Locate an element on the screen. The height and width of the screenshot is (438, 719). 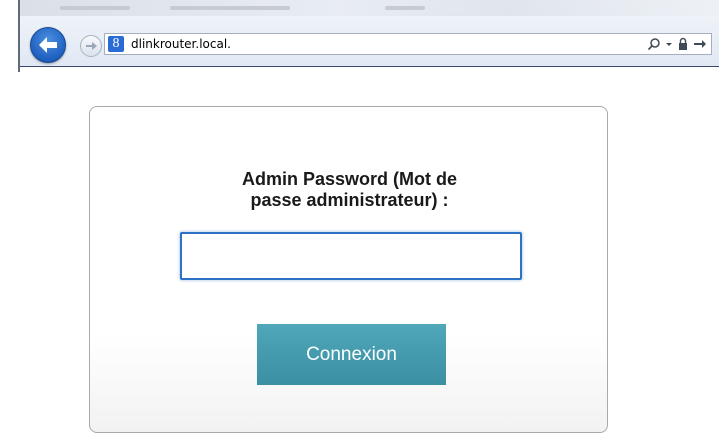
tab-strip is located at coordinates (369, 8).